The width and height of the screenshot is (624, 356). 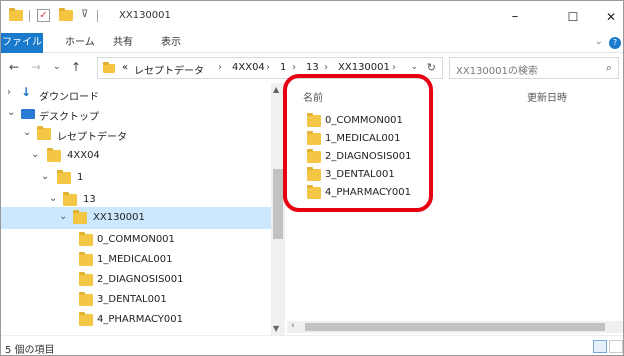 I want to click on tree-item-common: 0_COMMON001, so click(x=136, y=240).